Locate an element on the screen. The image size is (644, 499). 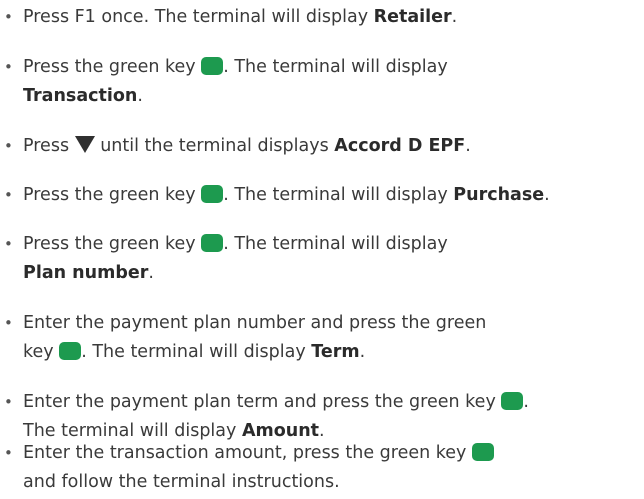
step-8-line-2: and follow the terminal instructions. is located at coordinates (181, 482).